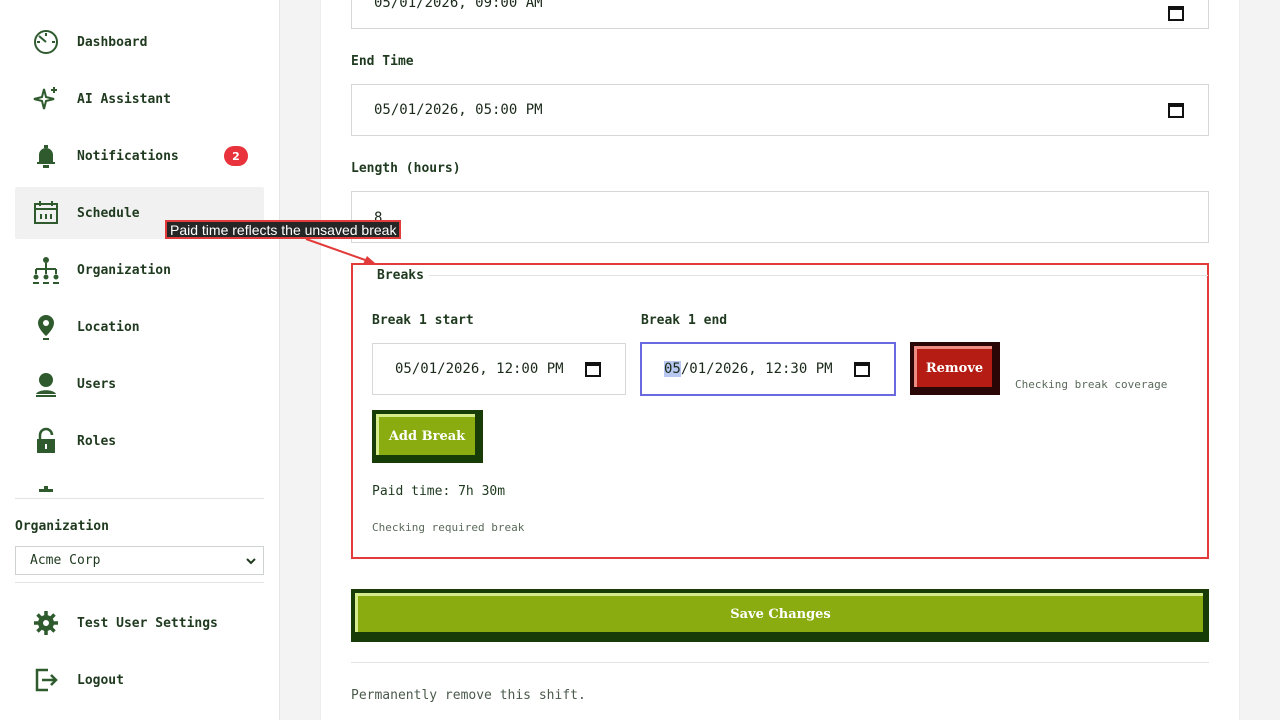 Image resolution: width=1280 pixels, height=720 pixels. What do you see at coordinates (46, 623) in the screenshot?
I see `gear-icon` at bounding box center [46, 623].